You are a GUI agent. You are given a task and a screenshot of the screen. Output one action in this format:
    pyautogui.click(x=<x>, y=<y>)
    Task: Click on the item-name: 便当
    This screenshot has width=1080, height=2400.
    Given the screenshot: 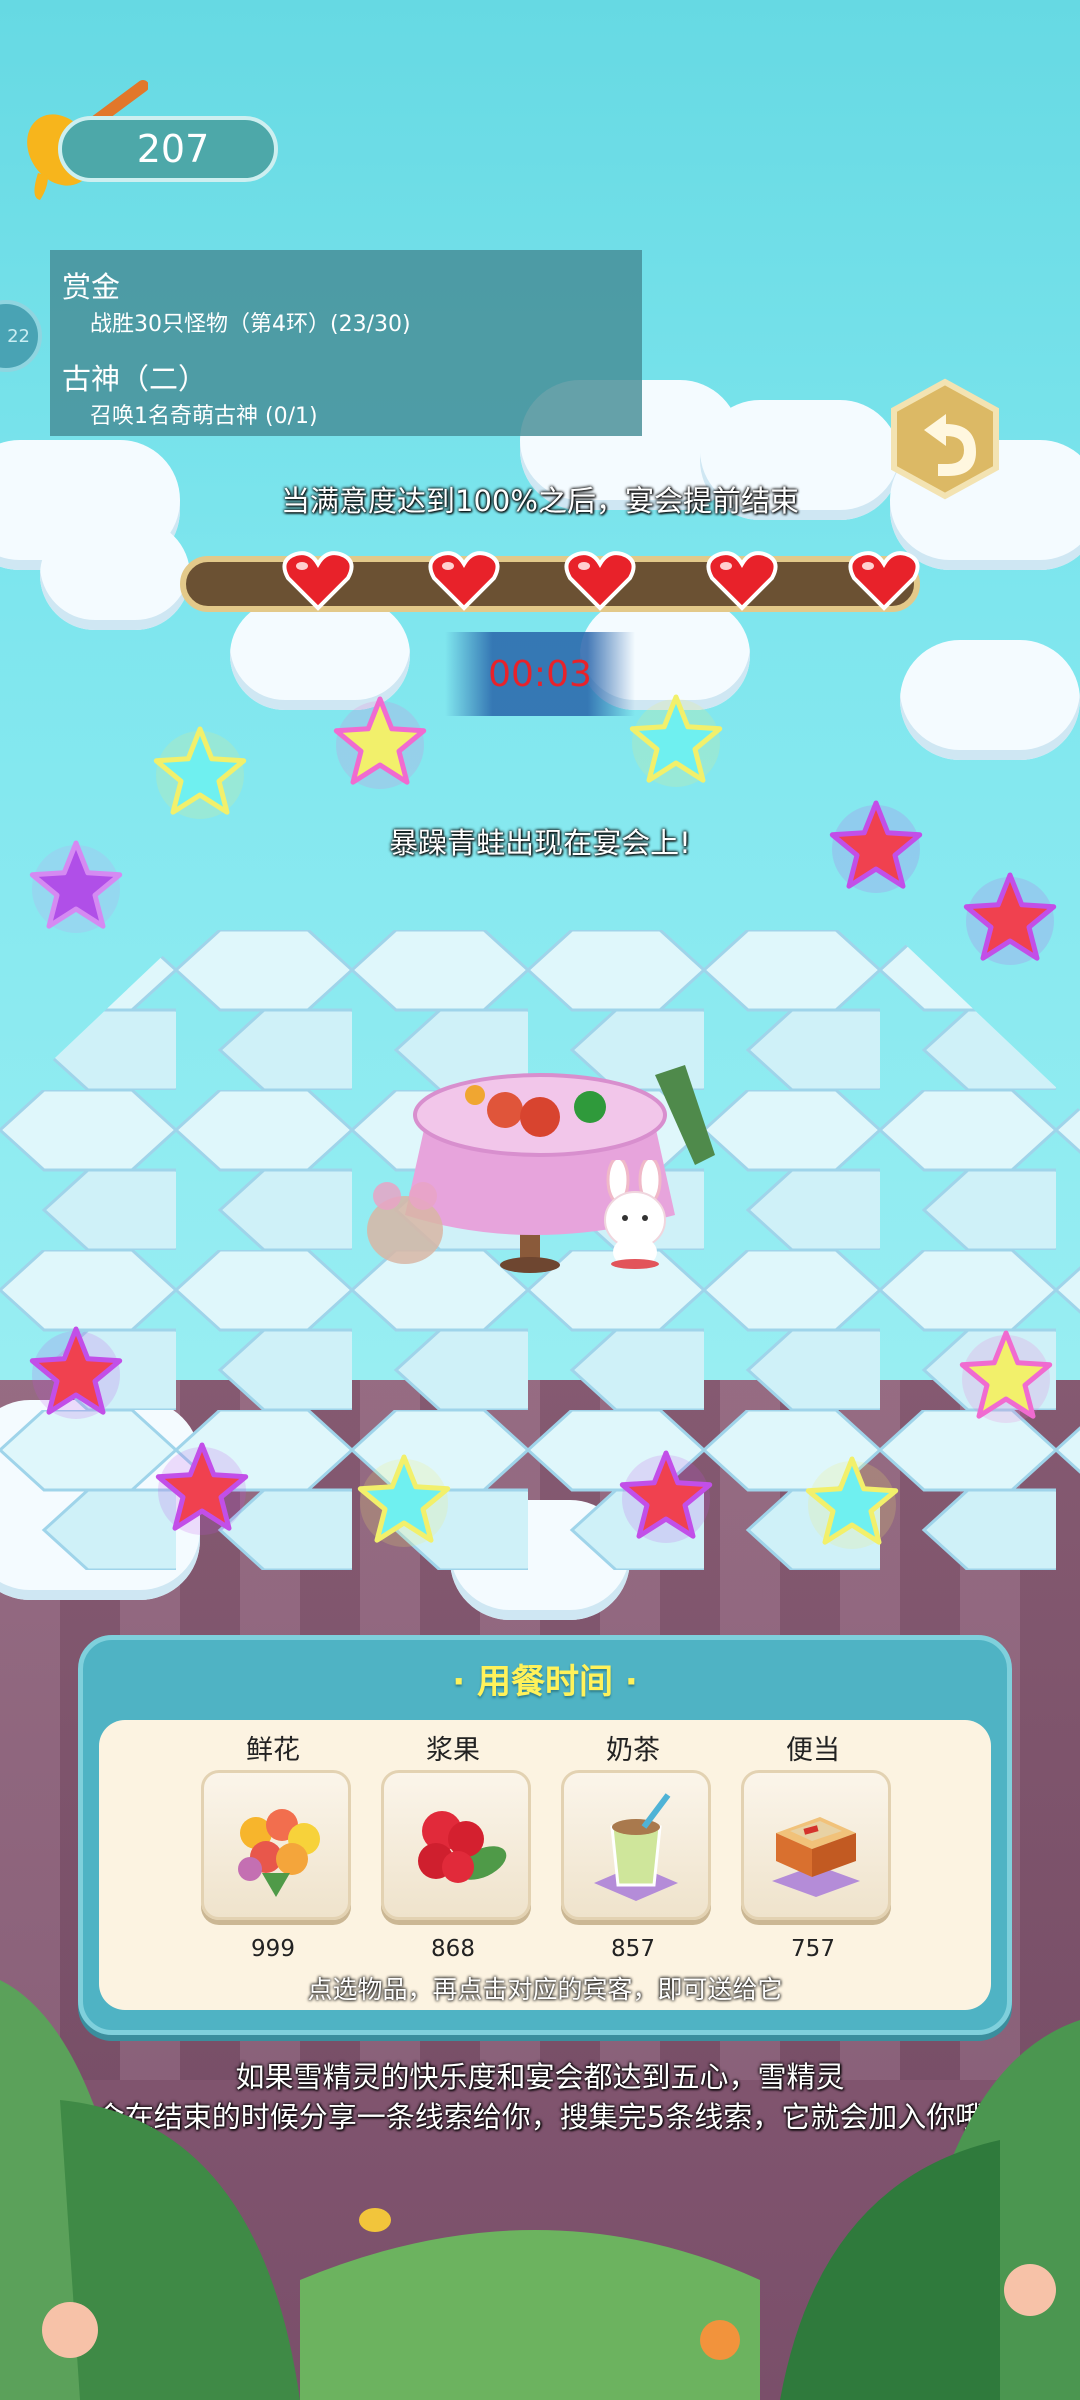 What is the action you would take?
    pyautogui.click(x=813, y=1750)
    